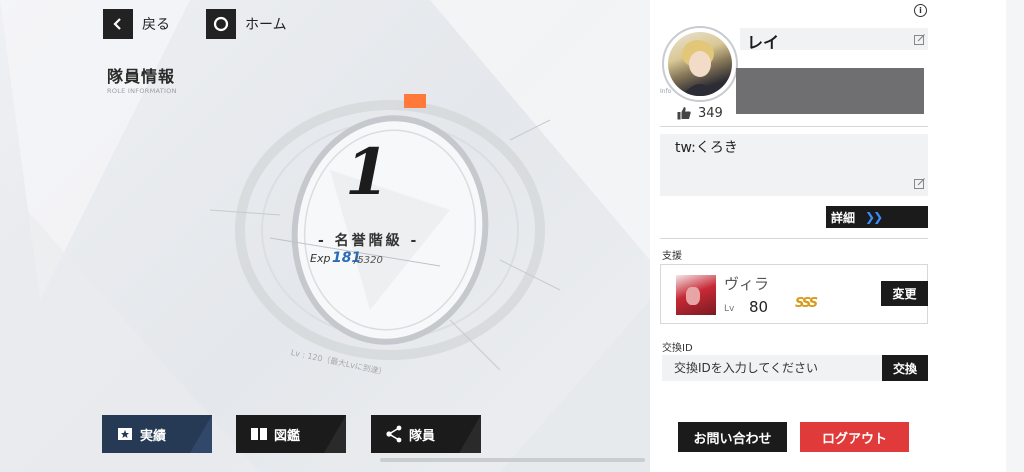  Describe the element at coordinates (854, 437) in the screenshot. I see `logout-button: ログアウト` at that location.